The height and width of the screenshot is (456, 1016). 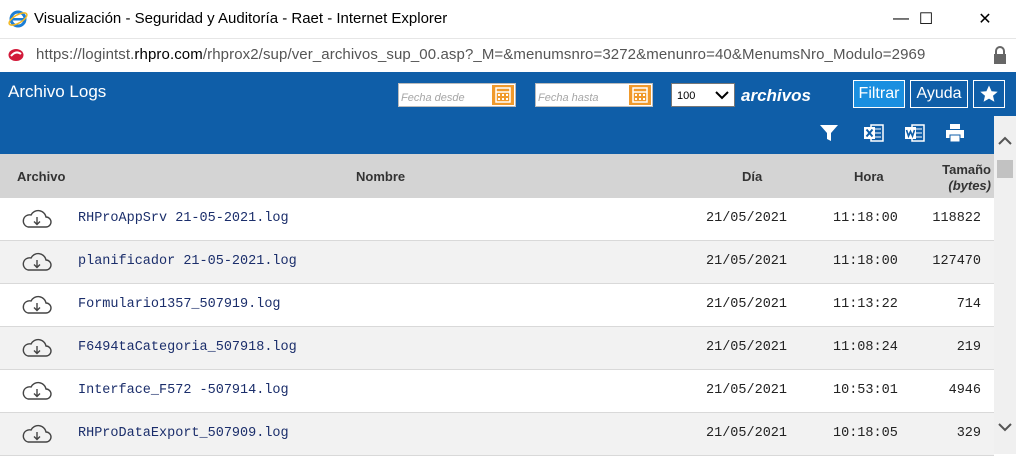 I want to click on archivos-label: archivos, so click(x=776, y=95).